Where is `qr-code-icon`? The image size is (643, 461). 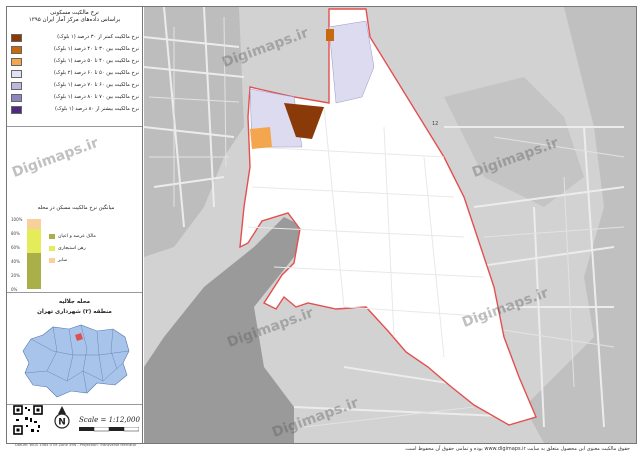 qr-code-icon is located at coordinates (28, 420).